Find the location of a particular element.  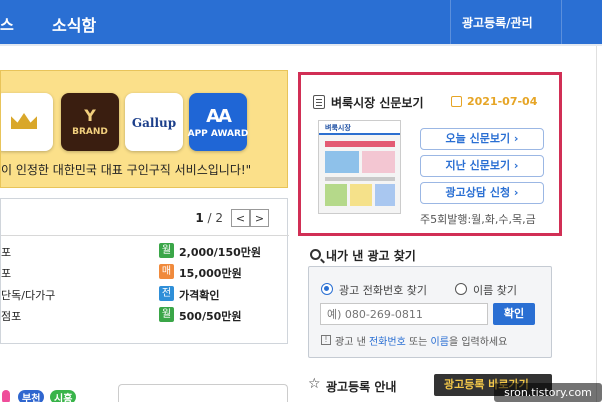

list-item: 포 월 2,000/150만원 is located at coordinates (145, 251).